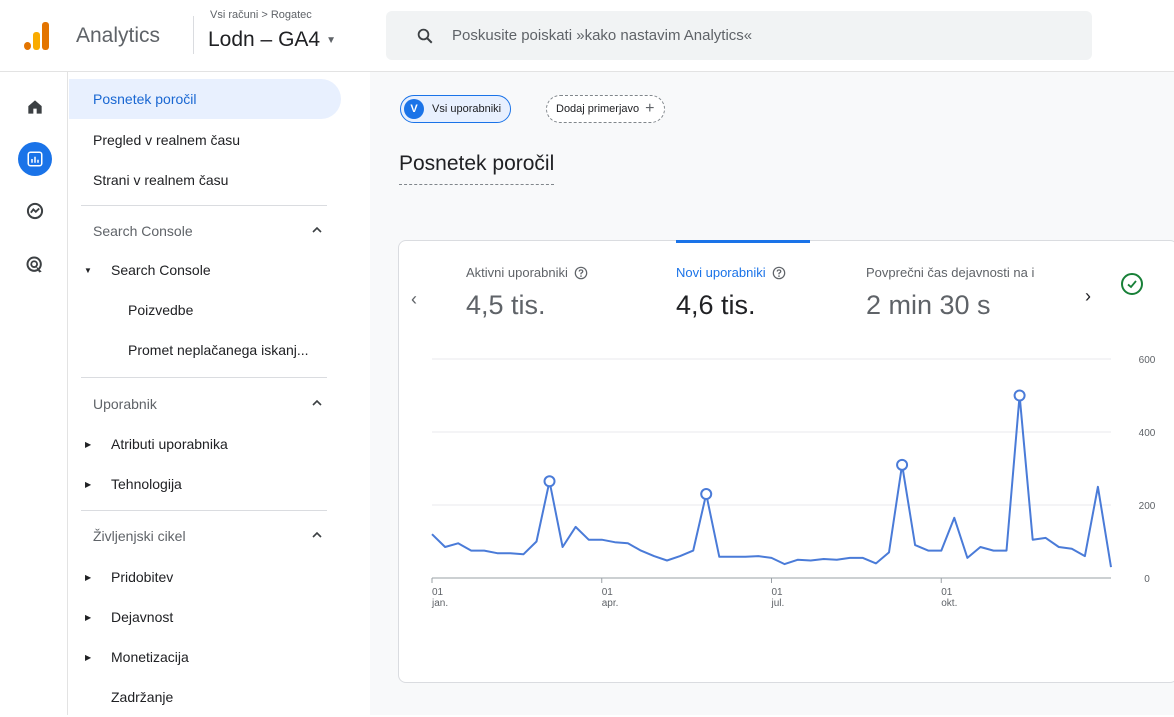 The height and width of the screenshot is (717, 1174). I want to click on x-tick-month: jul., so click(778, 603).